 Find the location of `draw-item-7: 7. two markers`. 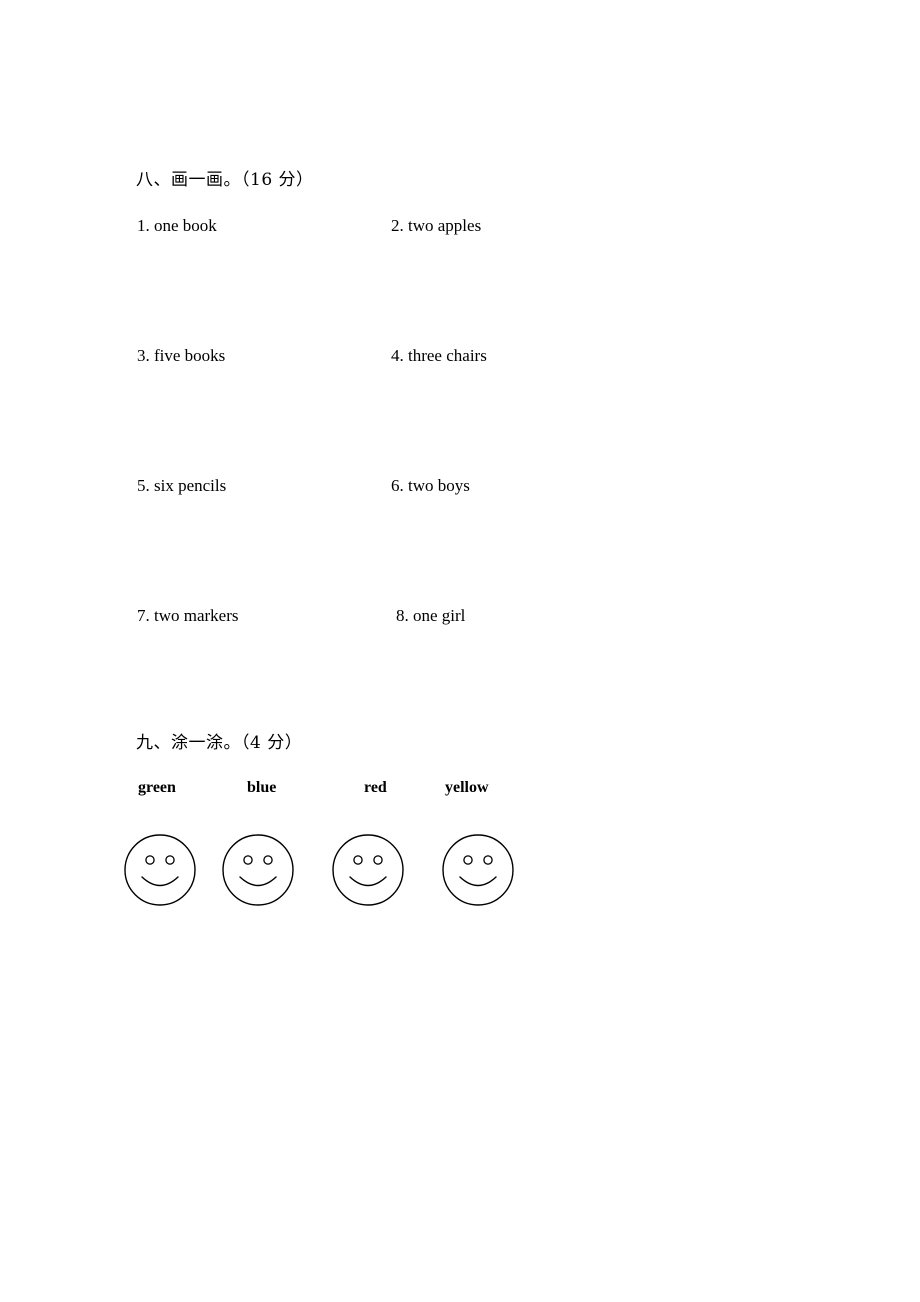

draw-item-7: 7. two markers is located at coordinates (188, 615).